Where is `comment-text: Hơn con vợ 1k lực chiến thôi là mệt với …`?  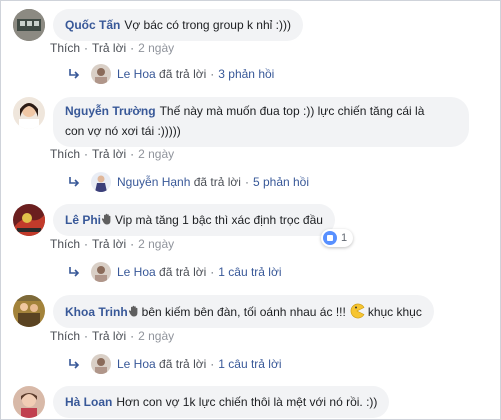
comment-text: Hơn con vợ 1k lực chiến thôi là mệt với … is located at coordinates (247, 402).